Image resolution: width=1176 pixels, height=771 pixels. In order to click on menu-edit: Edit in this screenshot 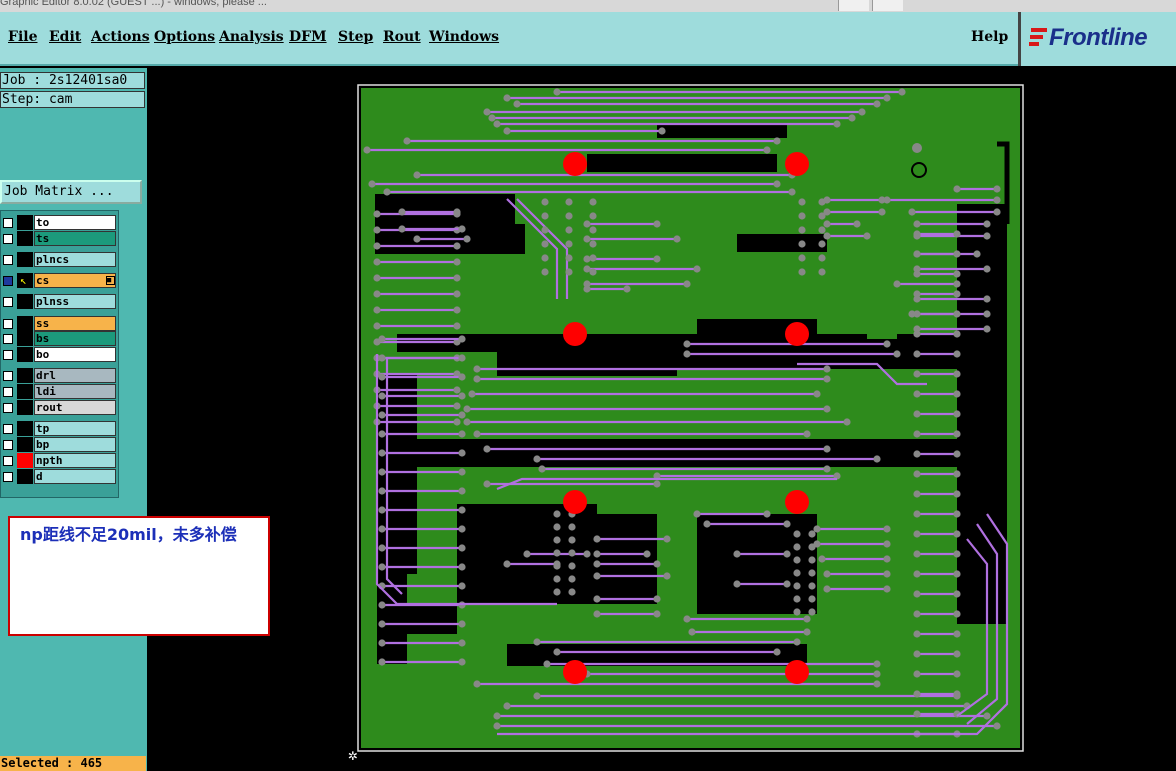, I will do `click(65, 37)`.